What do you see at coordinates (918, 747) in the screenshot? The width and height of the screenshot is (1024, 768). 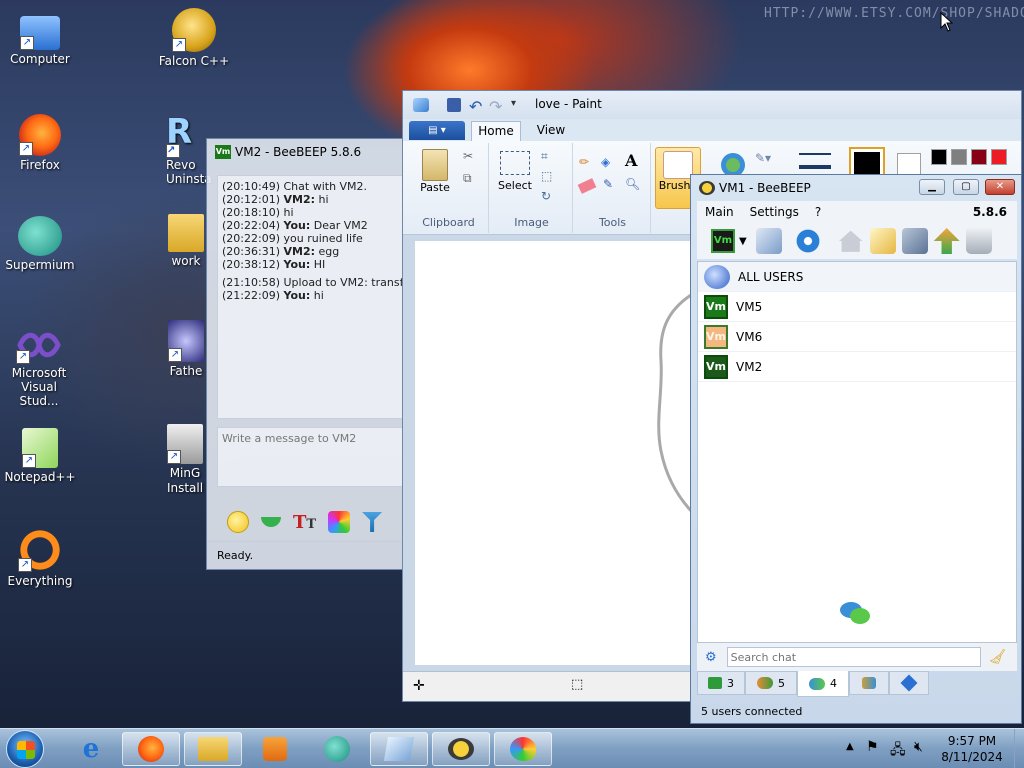 I see `volume-muted-icon: 🔇︎` at bounding box center [918, 747].